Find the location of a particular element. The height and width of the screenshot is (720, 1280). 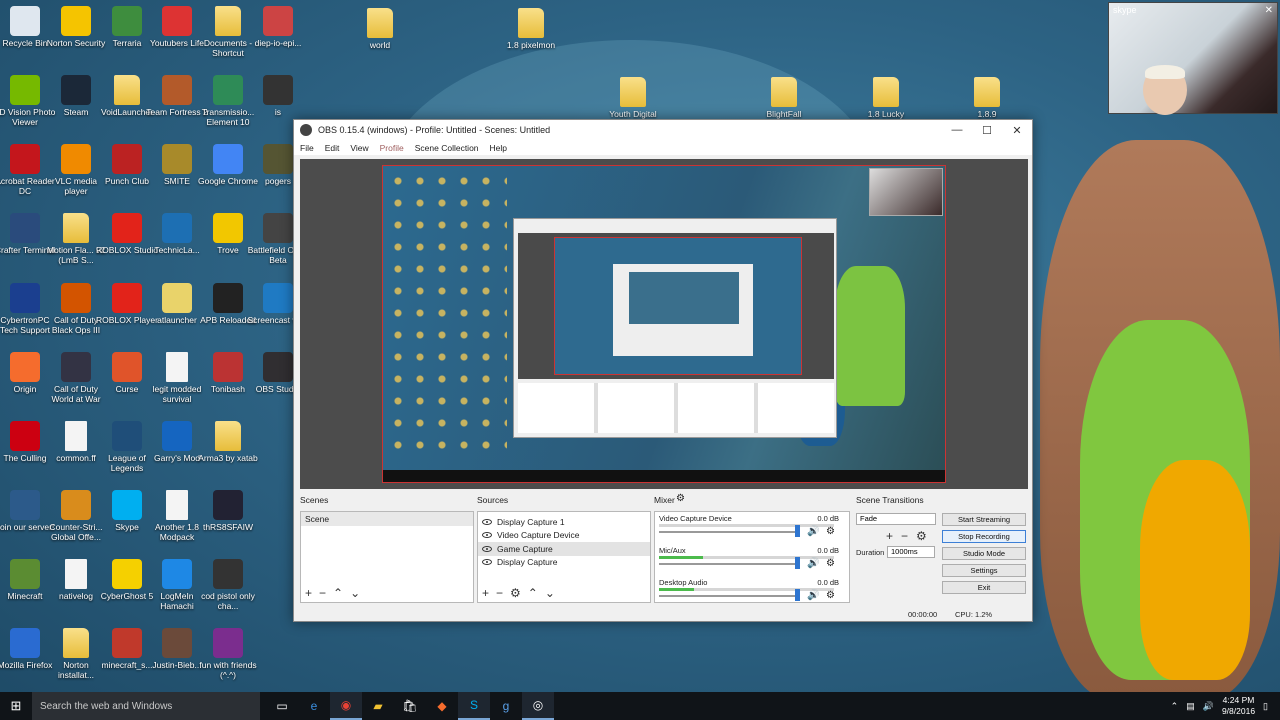

source-item: Video Capture Device is located at coordinates (564, 536).